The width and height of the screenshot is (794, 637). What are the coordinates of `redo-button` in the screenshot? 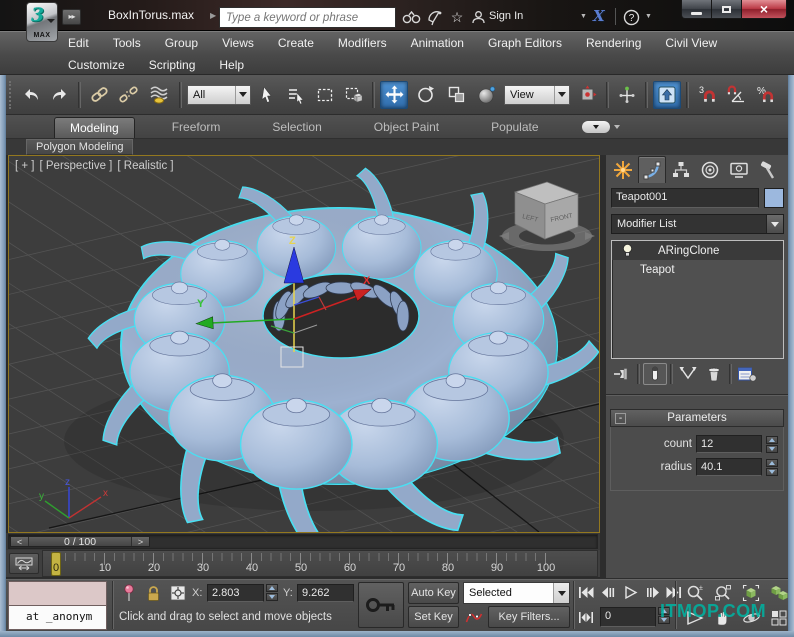 It's located at (60, 95).